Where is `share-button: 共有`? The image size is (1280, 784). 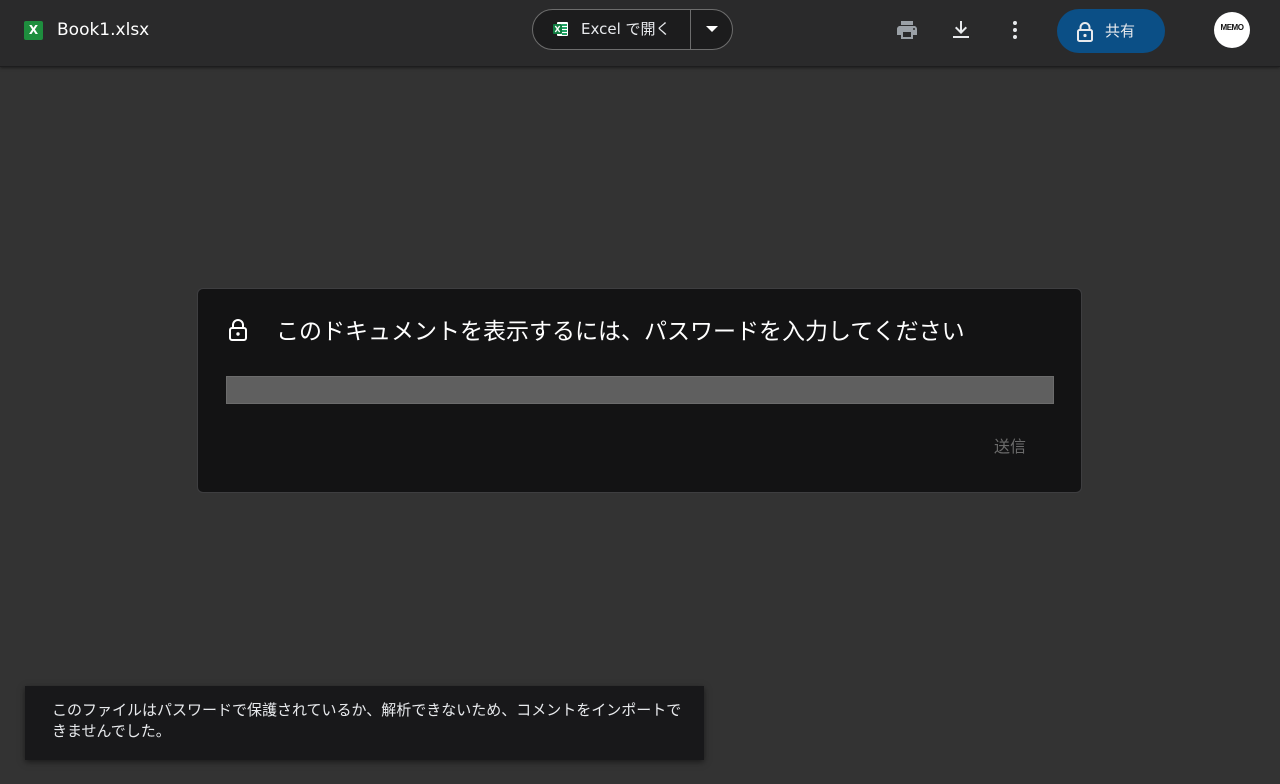 share-button: 共有 is located at coordinates (1111, 31).